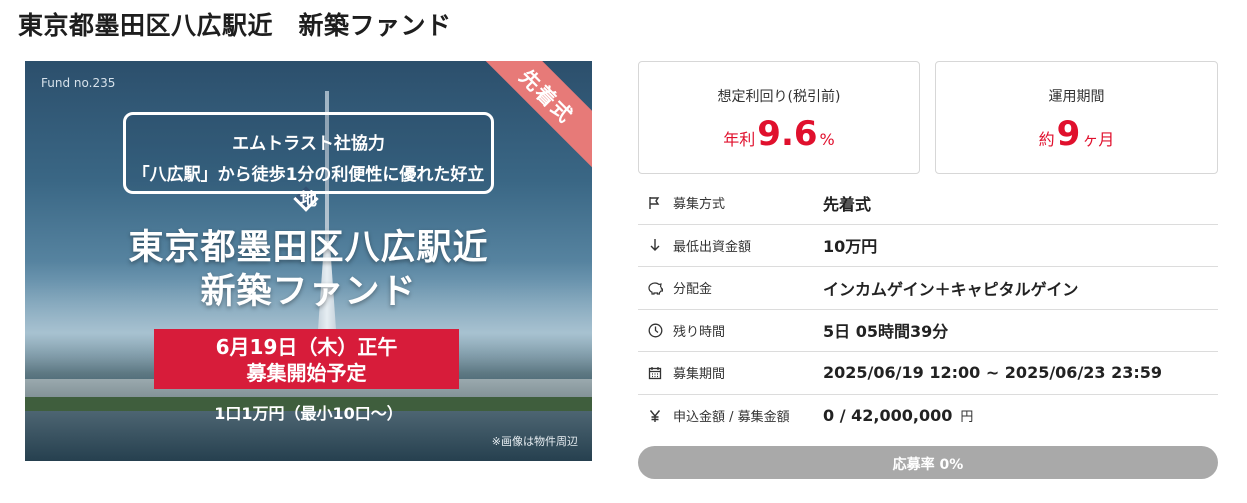  What do you see at coordinates (928, 203) in the screenshot?
I see `detail-row-method: 募集方式 先着式` at bounding box center [928, 203].